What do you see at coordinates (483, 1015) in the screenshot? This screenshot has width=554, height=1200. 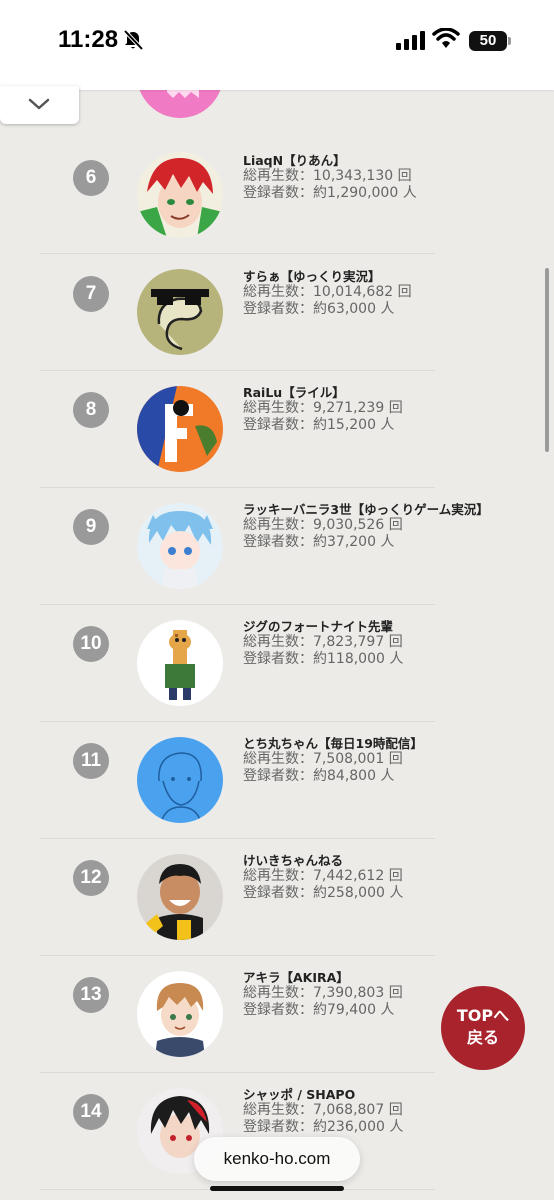 I see `back-to-top-label-line1: TOPへ` at bounding box center [483, 1015].